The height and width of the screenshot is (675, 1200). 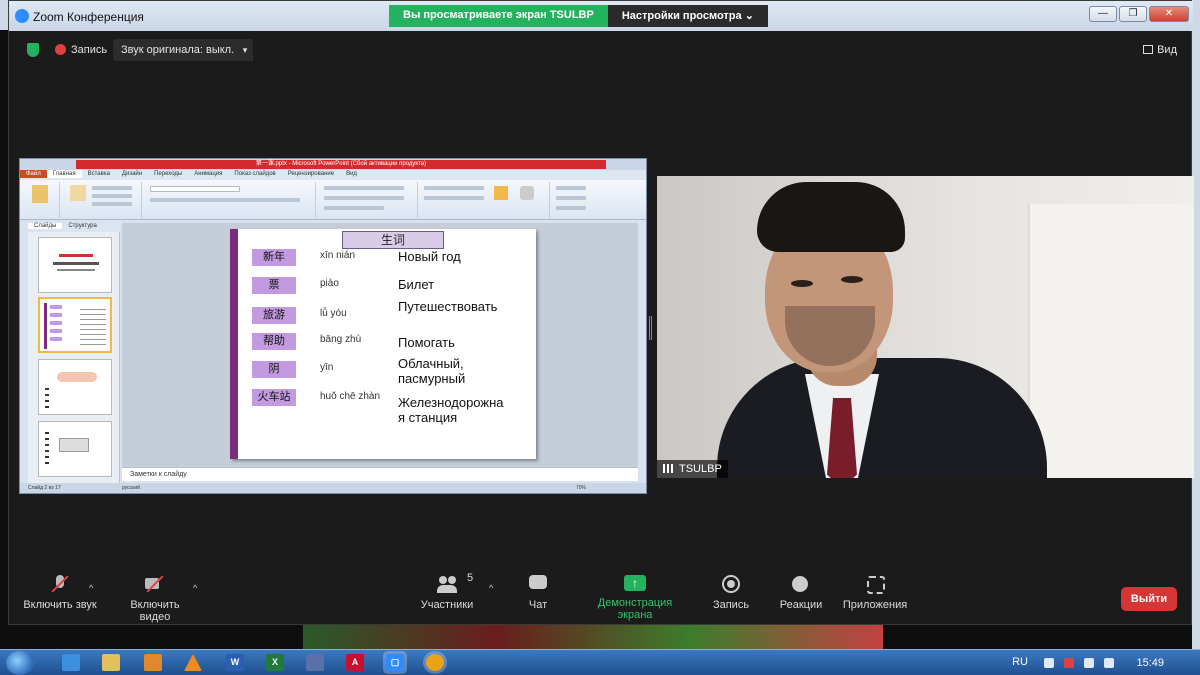 I want to click on vocab-chinese: 旅游, so click(x=274, y=315).